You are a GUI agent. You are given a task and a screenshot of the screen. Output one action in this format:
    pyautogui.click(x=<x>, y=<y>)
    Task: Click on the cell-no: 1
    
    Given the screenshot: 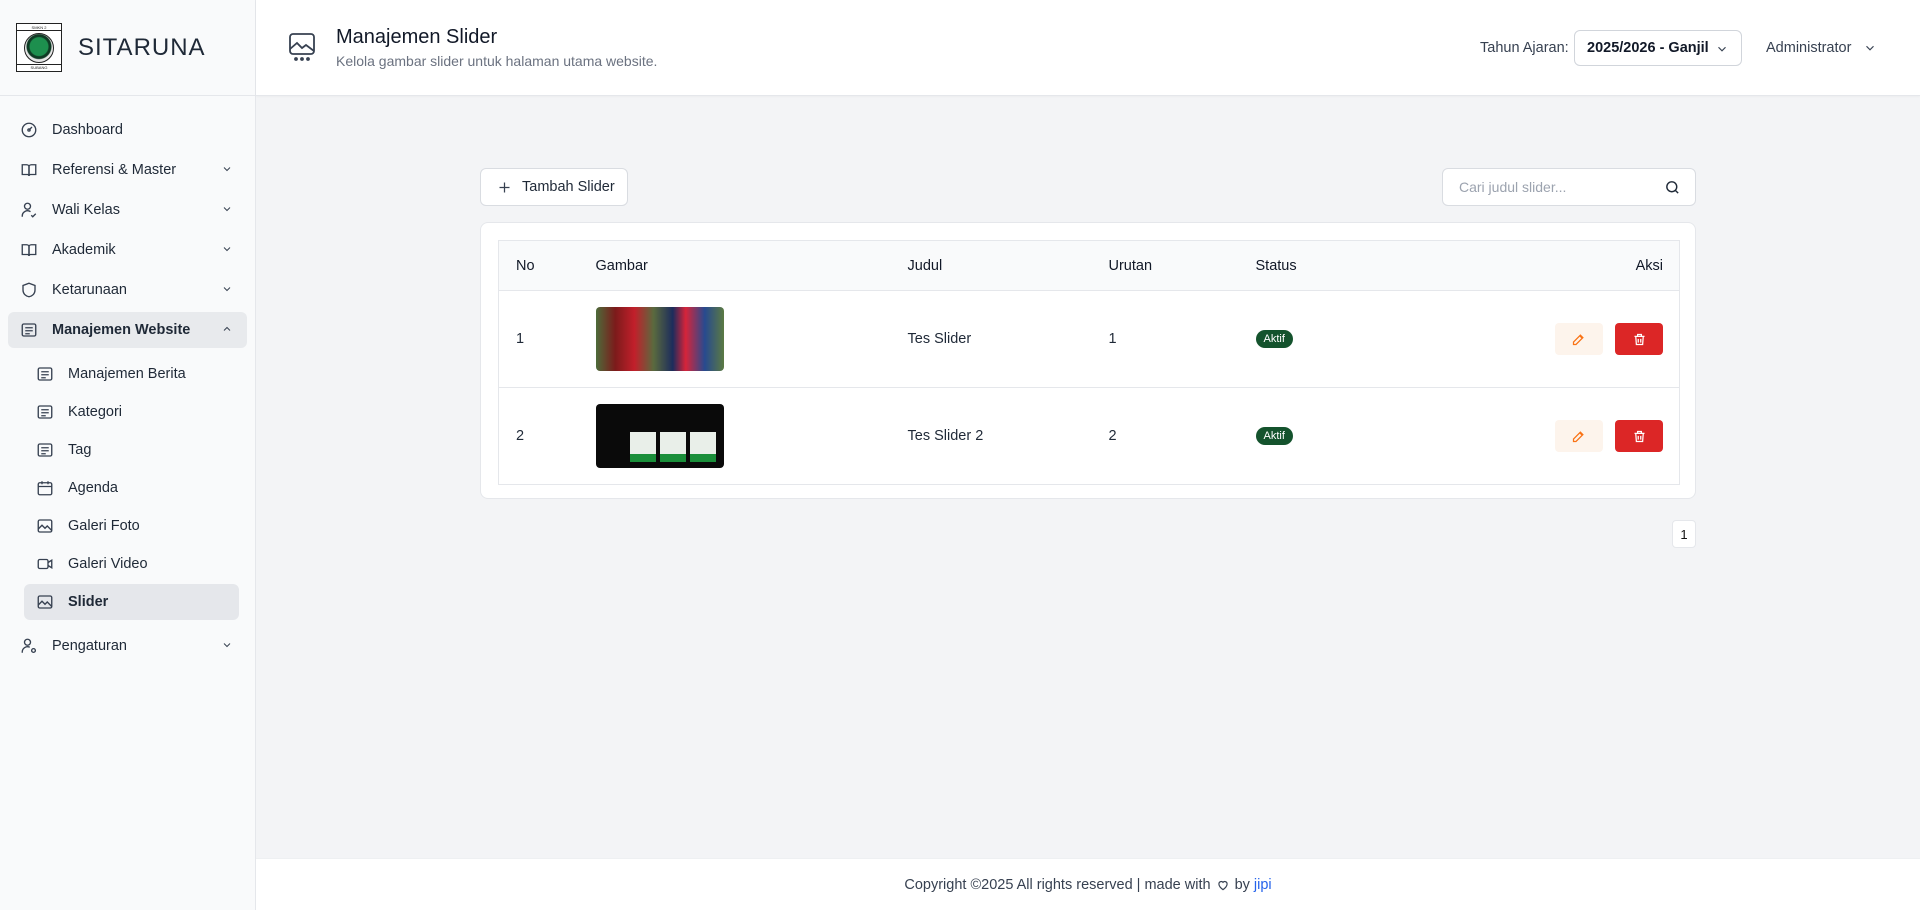 What is the action you would take?
    pyautogui.click(x=547, y=339)
    